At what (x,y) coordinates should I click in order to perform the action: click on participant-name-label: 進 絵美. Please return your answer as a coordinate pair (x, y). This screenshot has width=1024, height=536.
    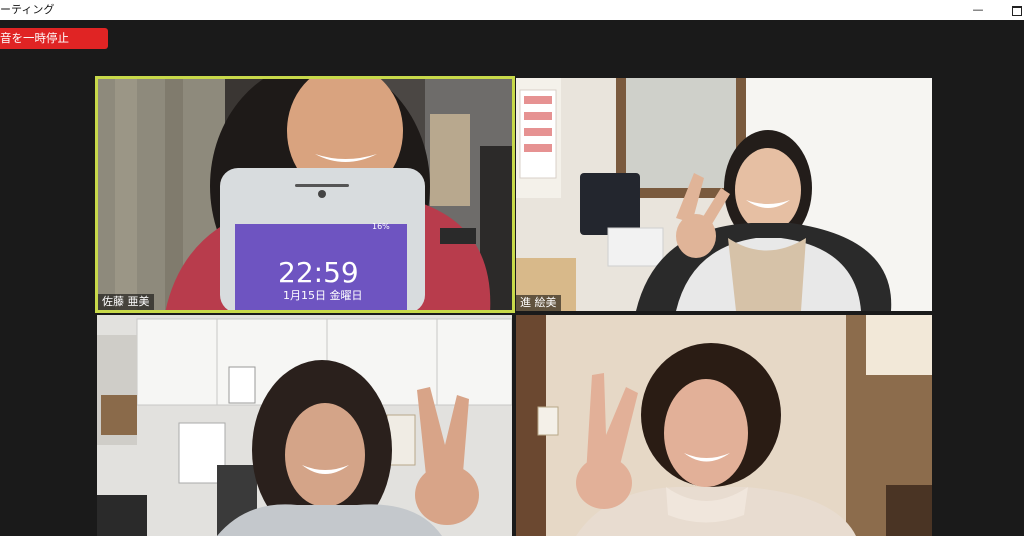
    Looking at the image, I should click on (538, 303).